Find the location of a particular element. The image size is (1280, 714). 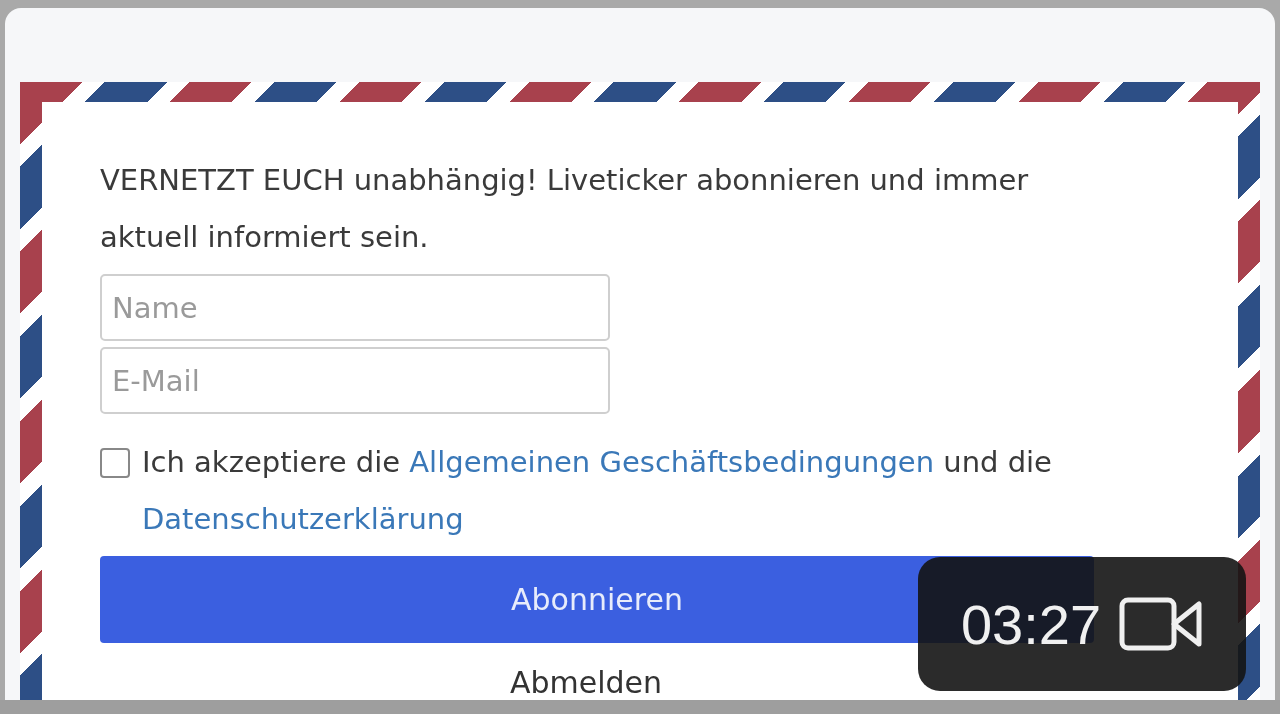

consent-text: Ich akzeptiere die Allgemeinen Geschäftsbedingungen und die Datenschutzerklärung is located at coordinates (597, 491).